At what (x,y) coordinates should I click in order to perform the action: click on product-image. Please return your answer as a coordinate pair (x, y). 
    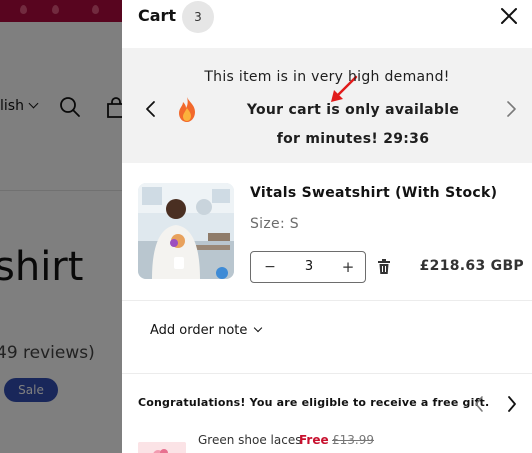
    Looking at the image, I should click on (186, 231).